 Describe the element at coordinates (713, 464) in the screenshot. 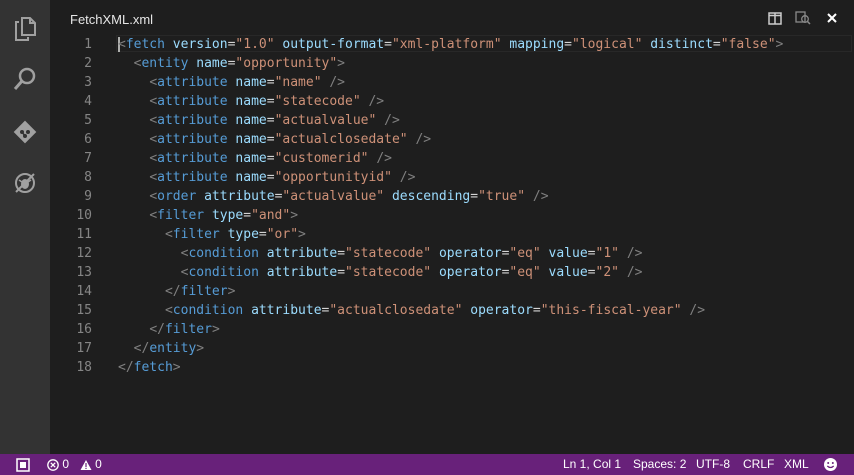

I see `encoding-status: UTF-8` at that location.